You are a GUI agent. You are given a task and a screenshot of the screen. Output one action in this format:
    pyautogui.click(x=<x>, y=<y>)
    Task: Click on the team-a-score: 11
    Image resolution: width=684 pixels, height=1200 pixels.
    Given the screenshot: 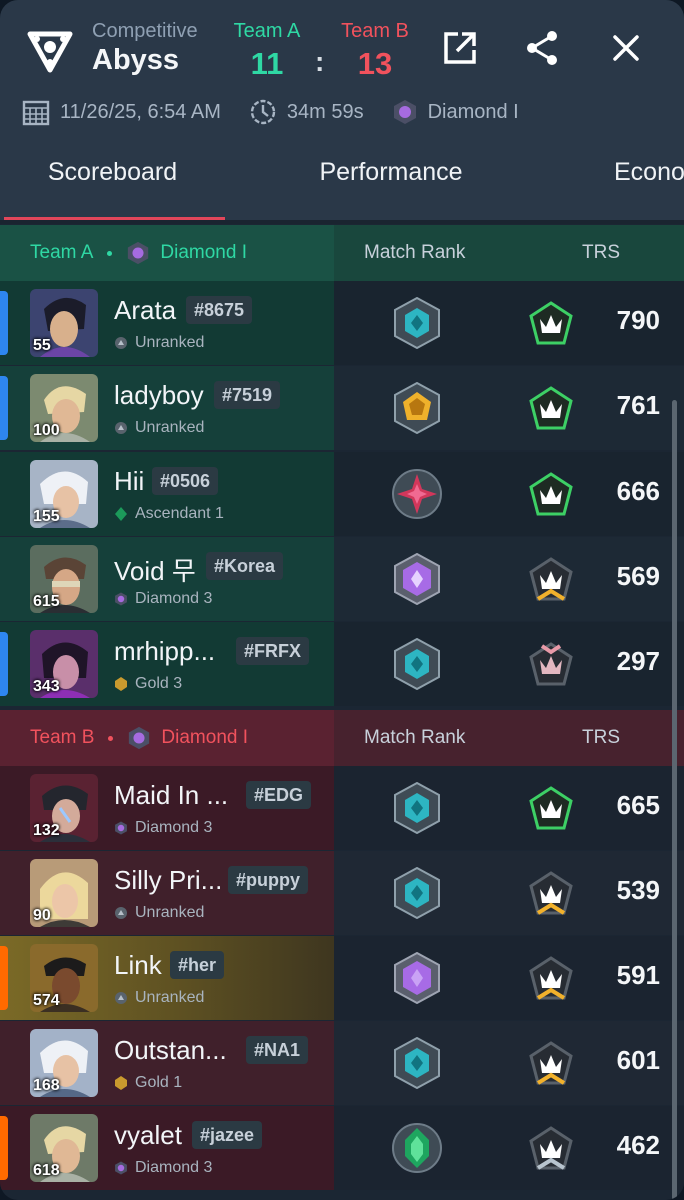 What is the action you would take?
    pyautogui.click(x=267, y=63)
    